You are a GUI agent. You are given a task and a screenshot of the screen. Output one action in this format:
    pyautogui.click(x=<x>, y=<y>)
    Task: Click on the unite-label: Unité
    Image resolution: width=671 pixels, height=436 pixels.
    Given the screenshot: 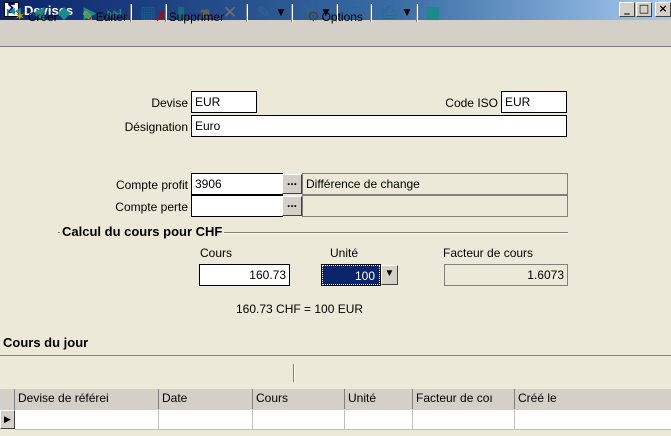 What is the action you would take?
    pyautogui.click(x=344, y=253)
    